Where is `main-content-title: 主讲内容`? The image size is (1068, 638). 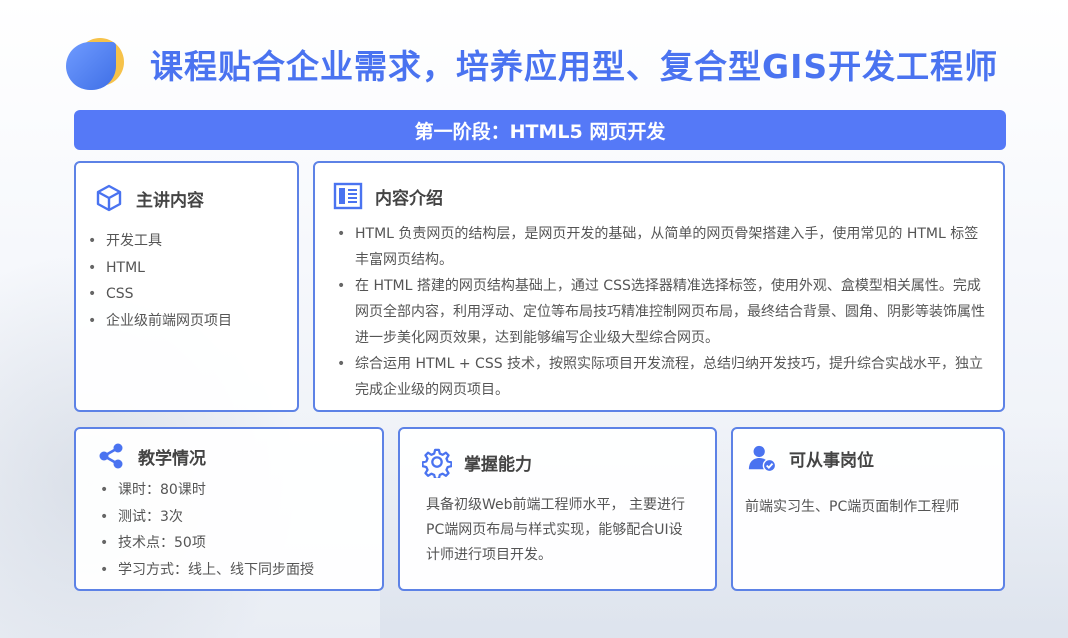 main-content-title: 主讲内容 is located at coordinates (170, 200).